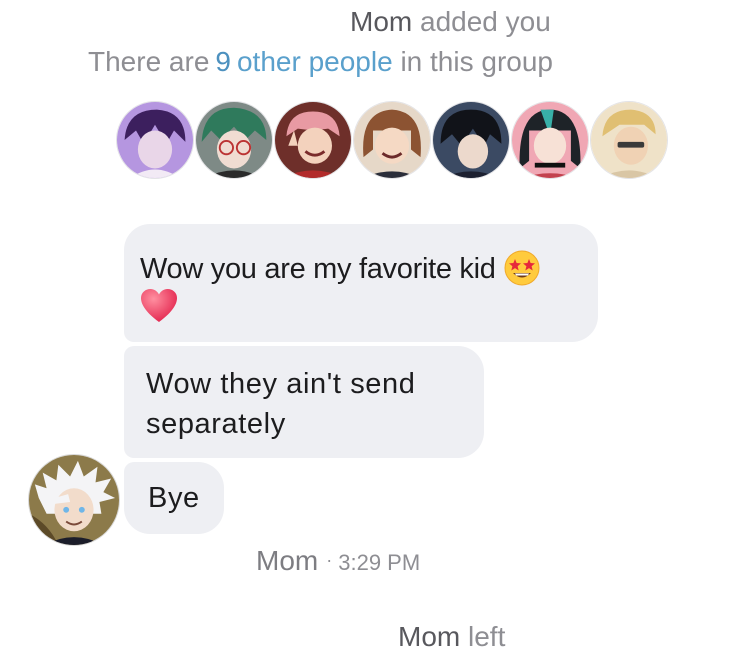  I want to click on sender-name: Mom, so click(287, 560).